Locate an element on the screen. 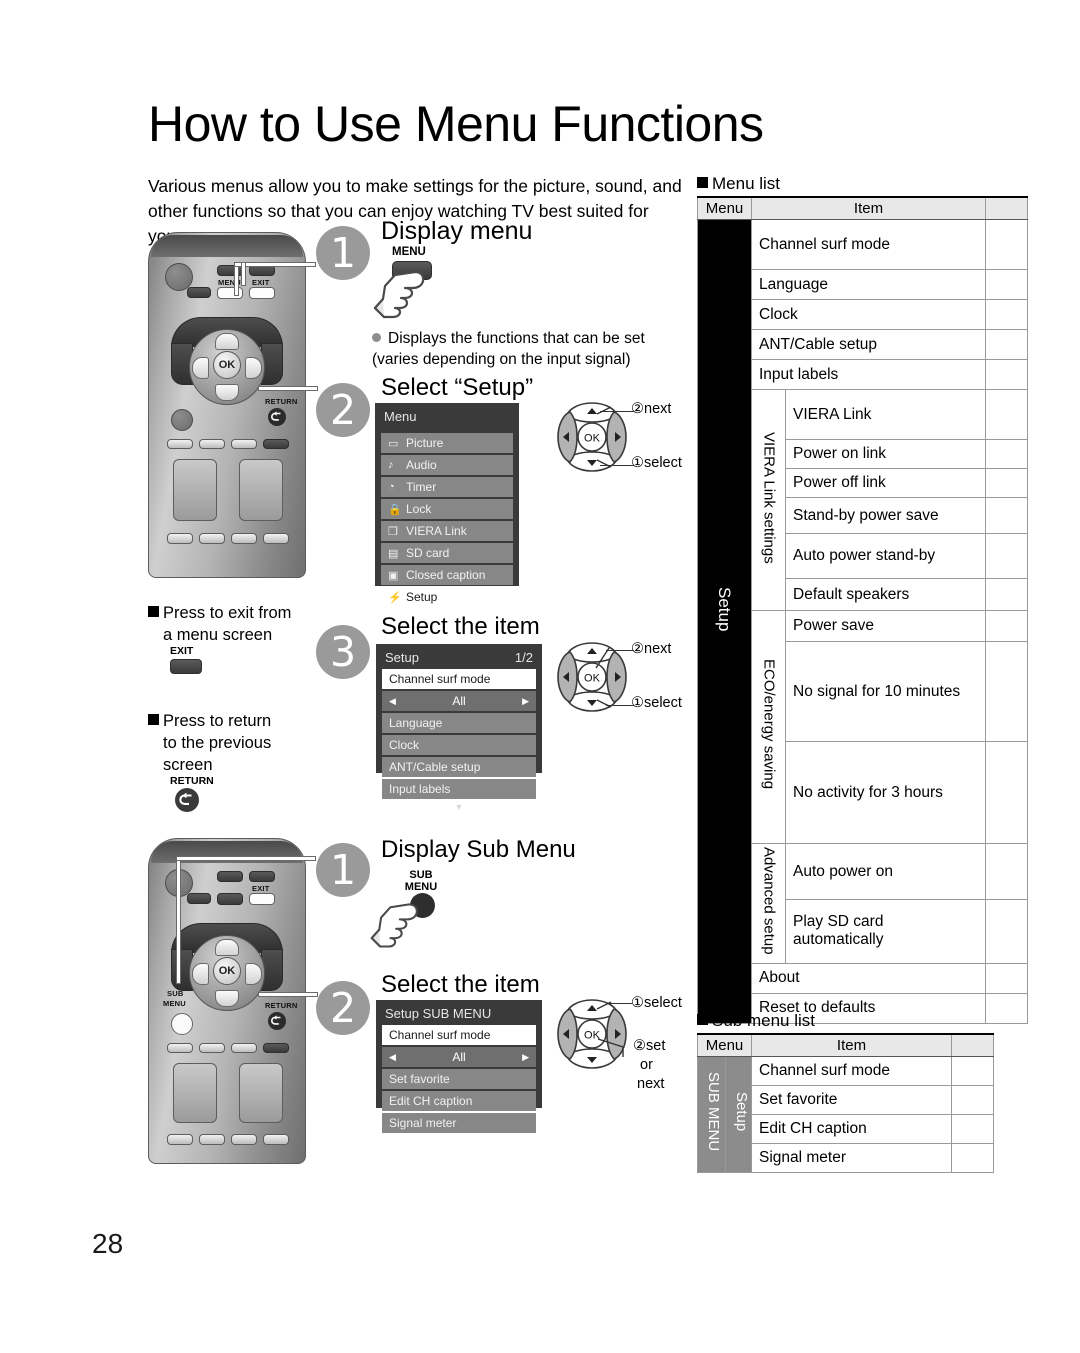  step-number-select-sub-item: 2 is located at coordinates (343, 1008).